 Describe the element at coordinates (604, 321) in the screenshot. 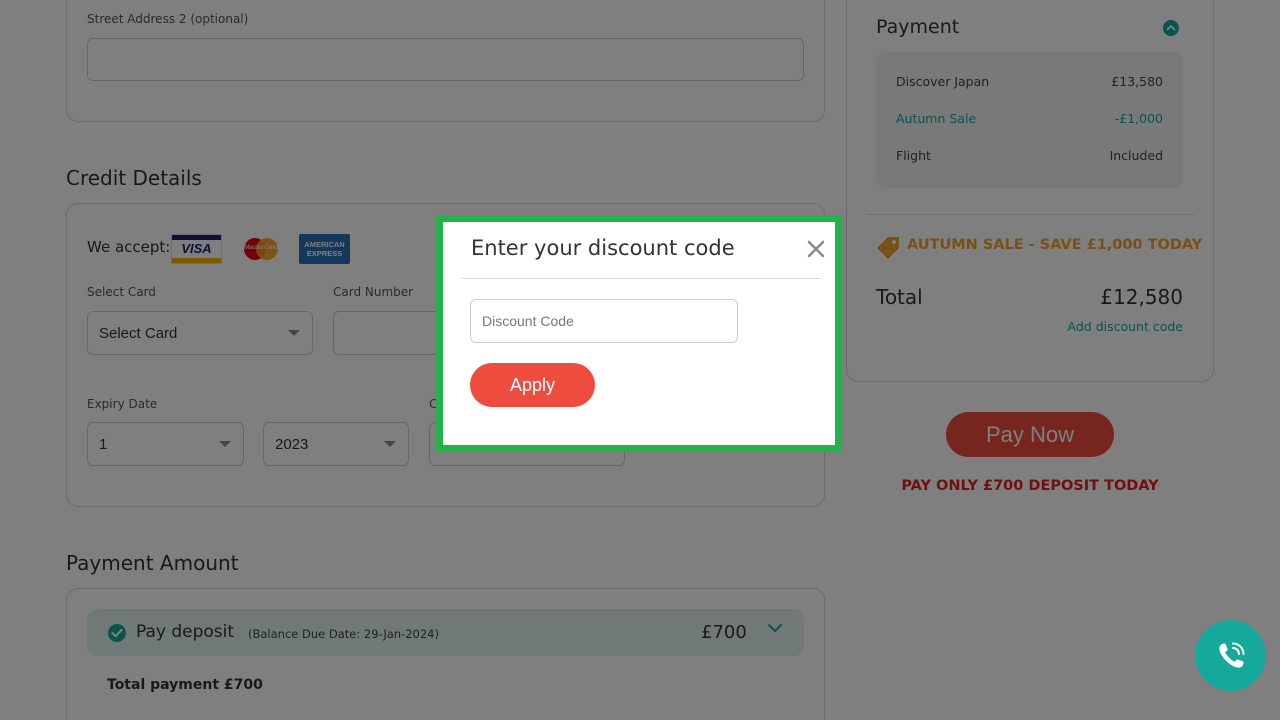

I see `discount-code-input` at that location.